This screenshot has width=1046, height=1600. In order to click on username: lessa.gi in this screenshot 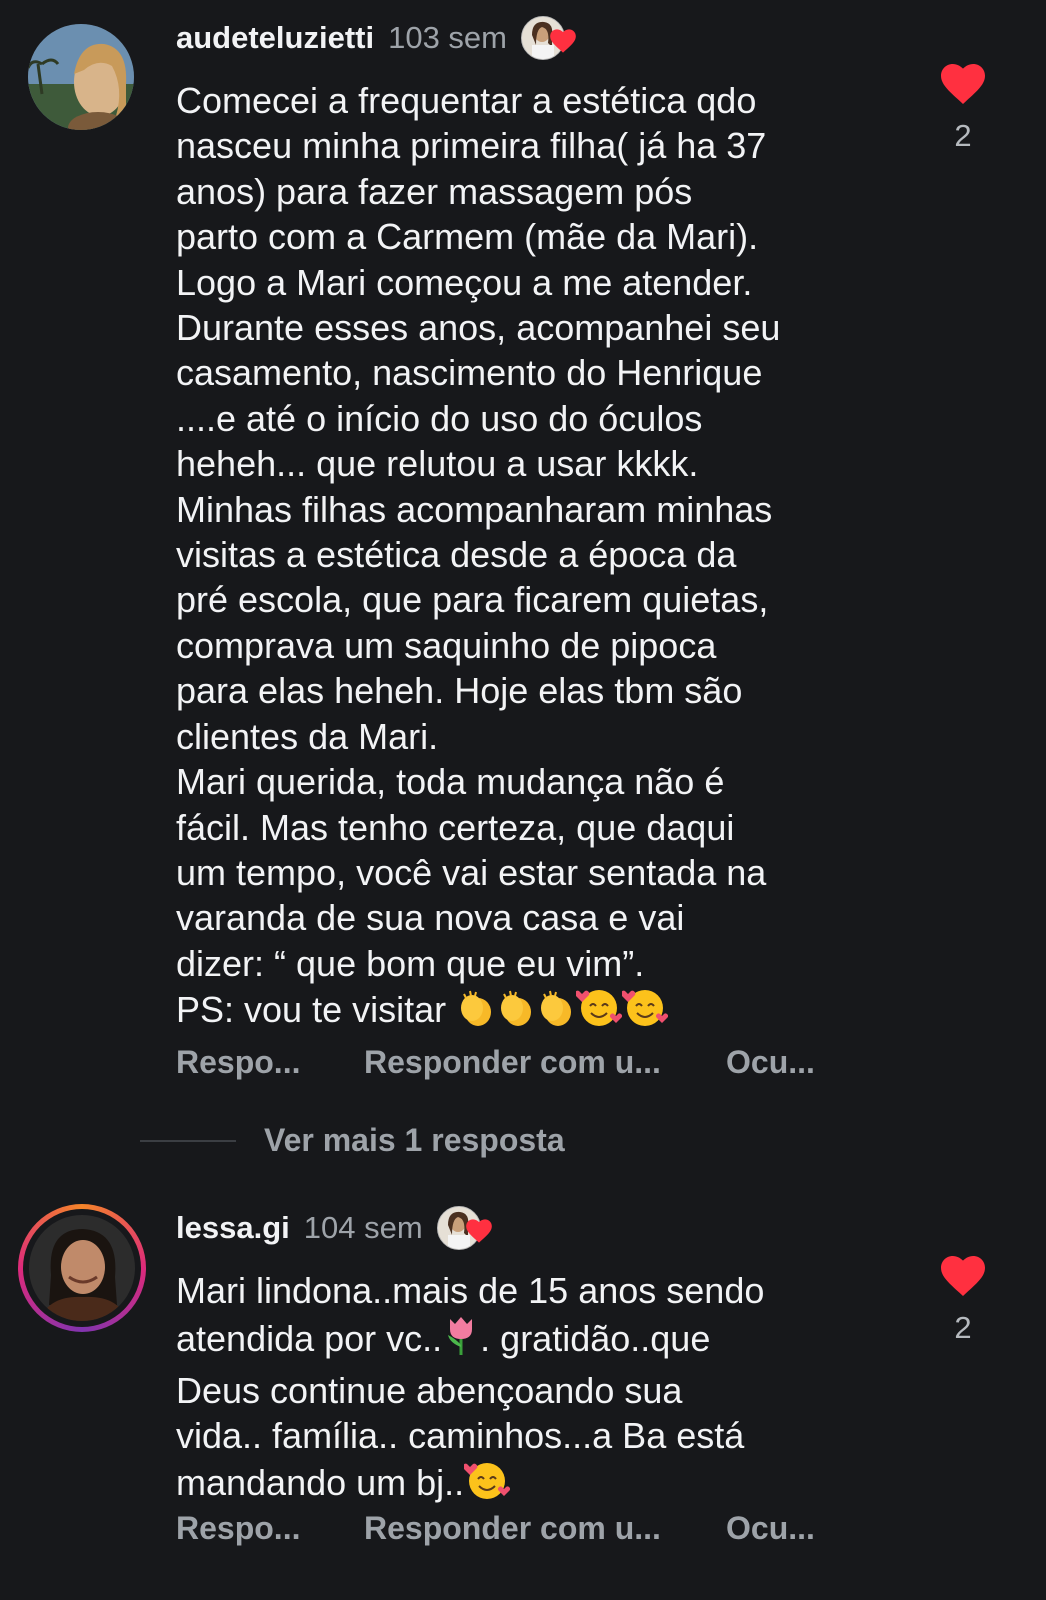, I will do `click(233, 1228)`.